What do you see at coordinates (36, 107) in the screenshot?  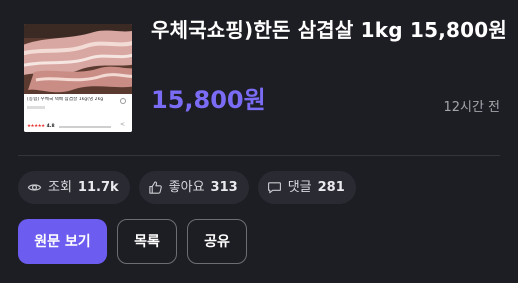 I see `thumbnail-line` at bounding box center [36, 107].